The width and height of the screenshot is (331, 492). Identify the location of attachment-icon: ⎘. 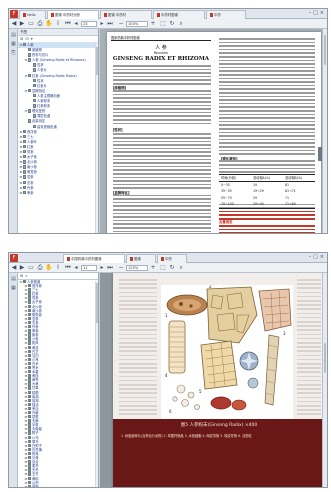
(13, 53).